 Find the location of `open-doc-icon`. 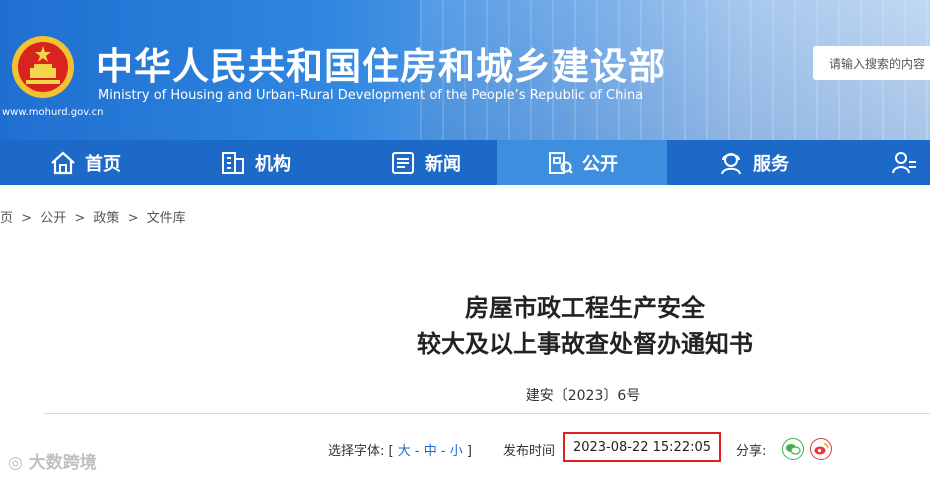

open-doc-icon is located at coordinates (561, 162).